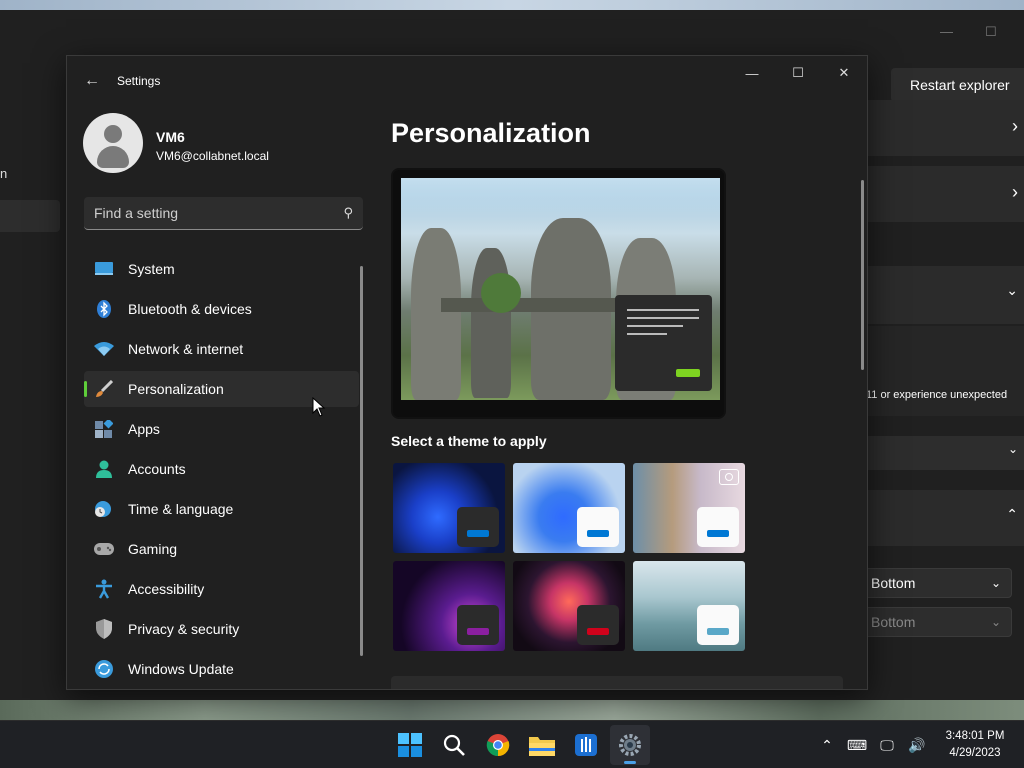  Describe the element at coordinates (104, 509) in the screenshot. I see `time-language-icon` at that location.